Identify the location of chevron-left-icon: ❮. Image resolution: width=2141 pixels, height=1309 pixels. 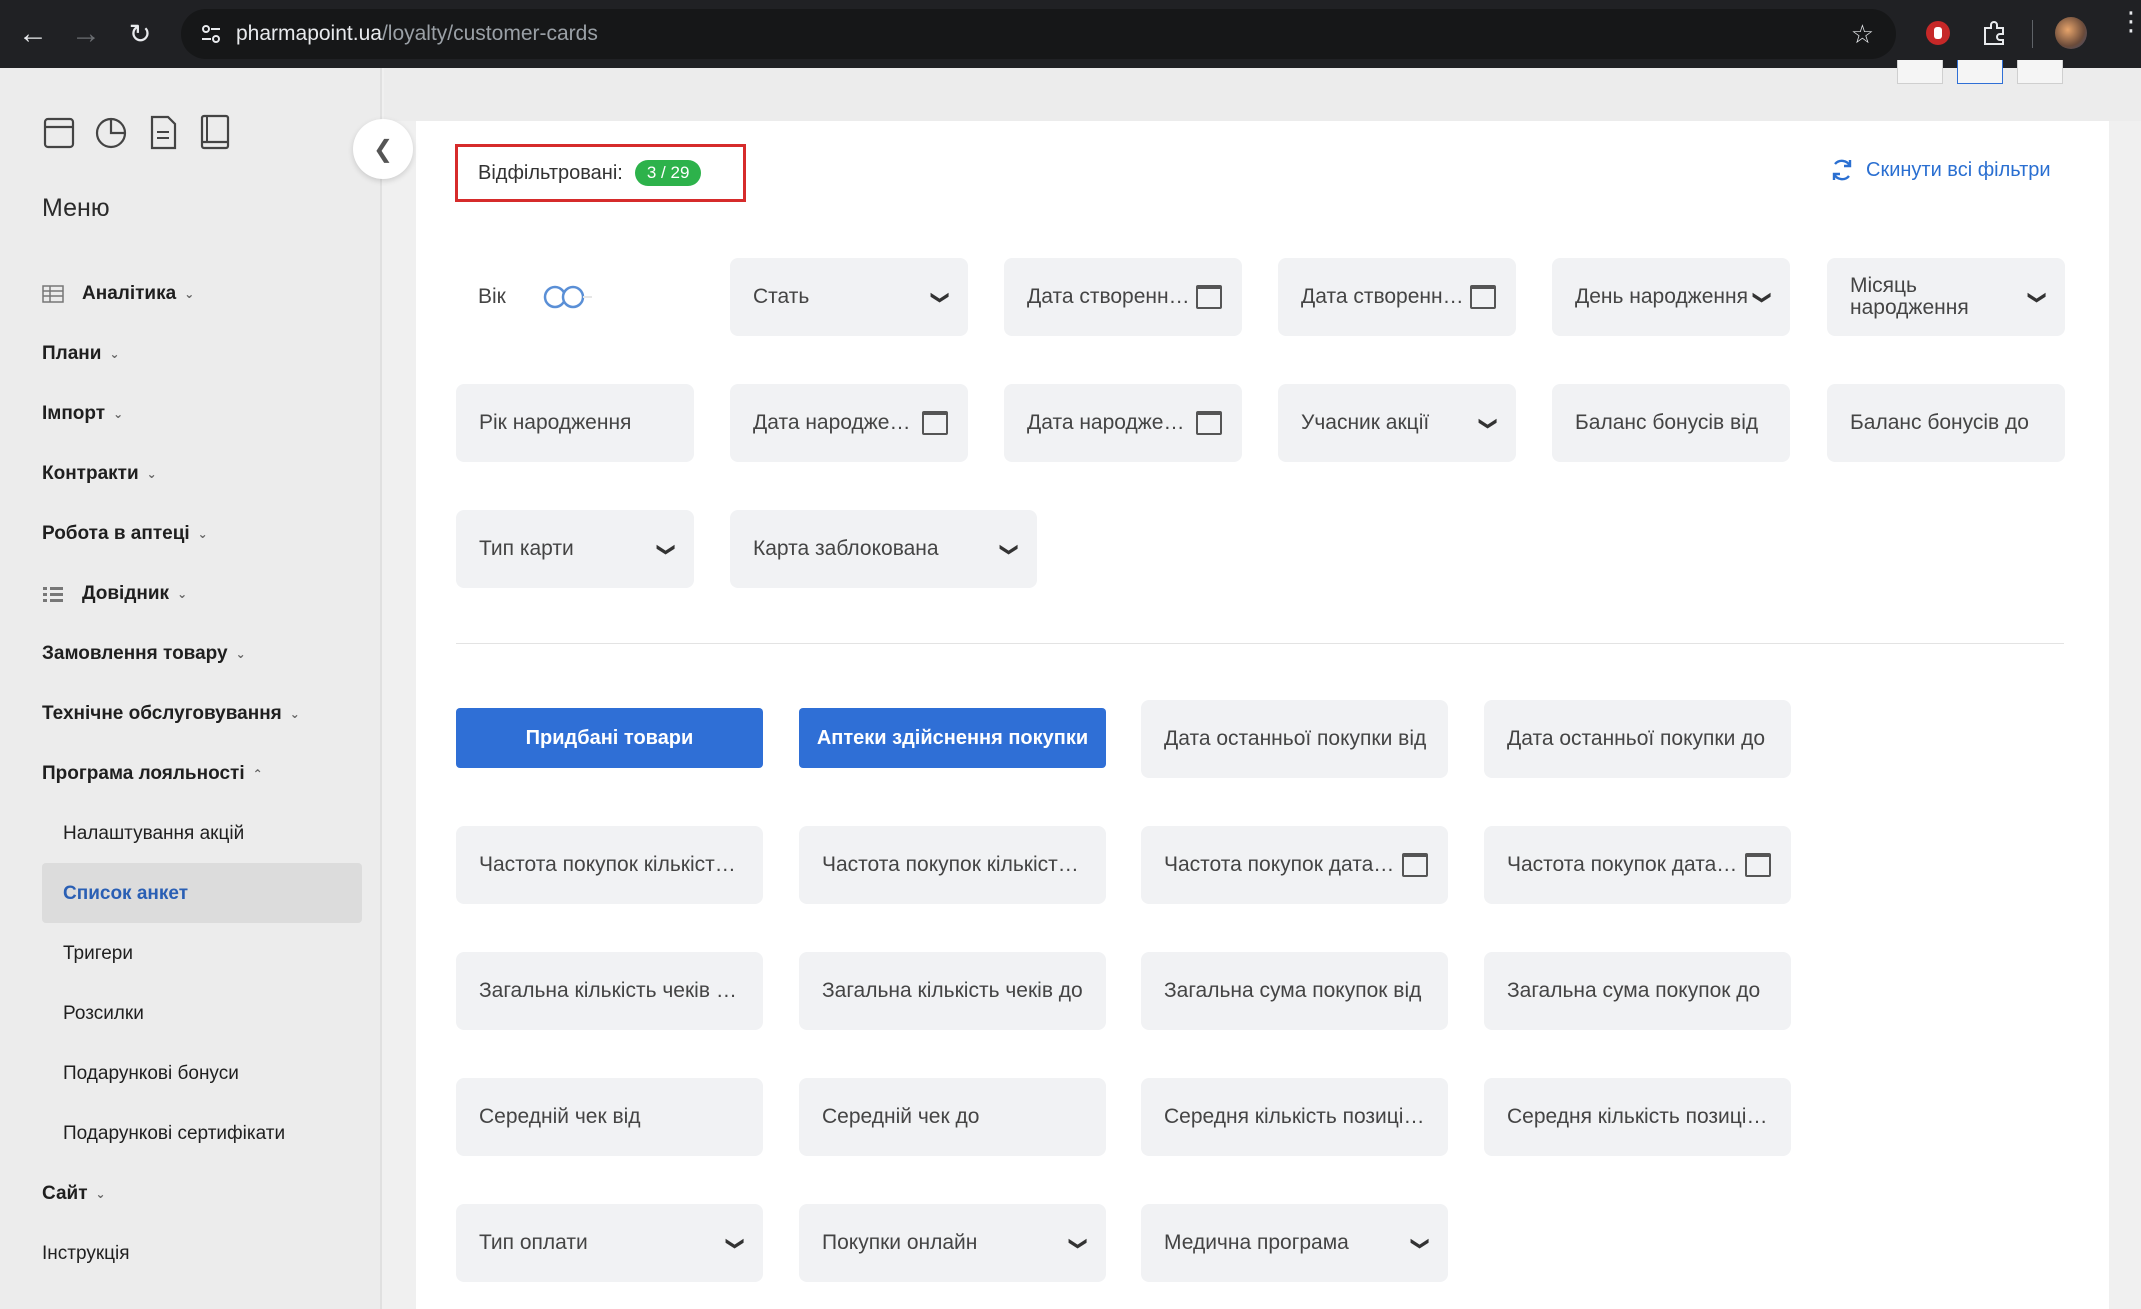
(383, 149).